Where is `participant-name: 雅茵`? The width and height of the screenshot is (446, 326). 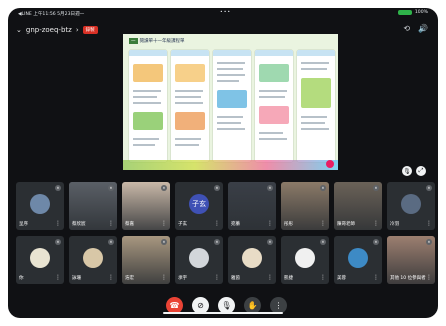 participant-name: 雅茵 is located at coordinates (235, 278).